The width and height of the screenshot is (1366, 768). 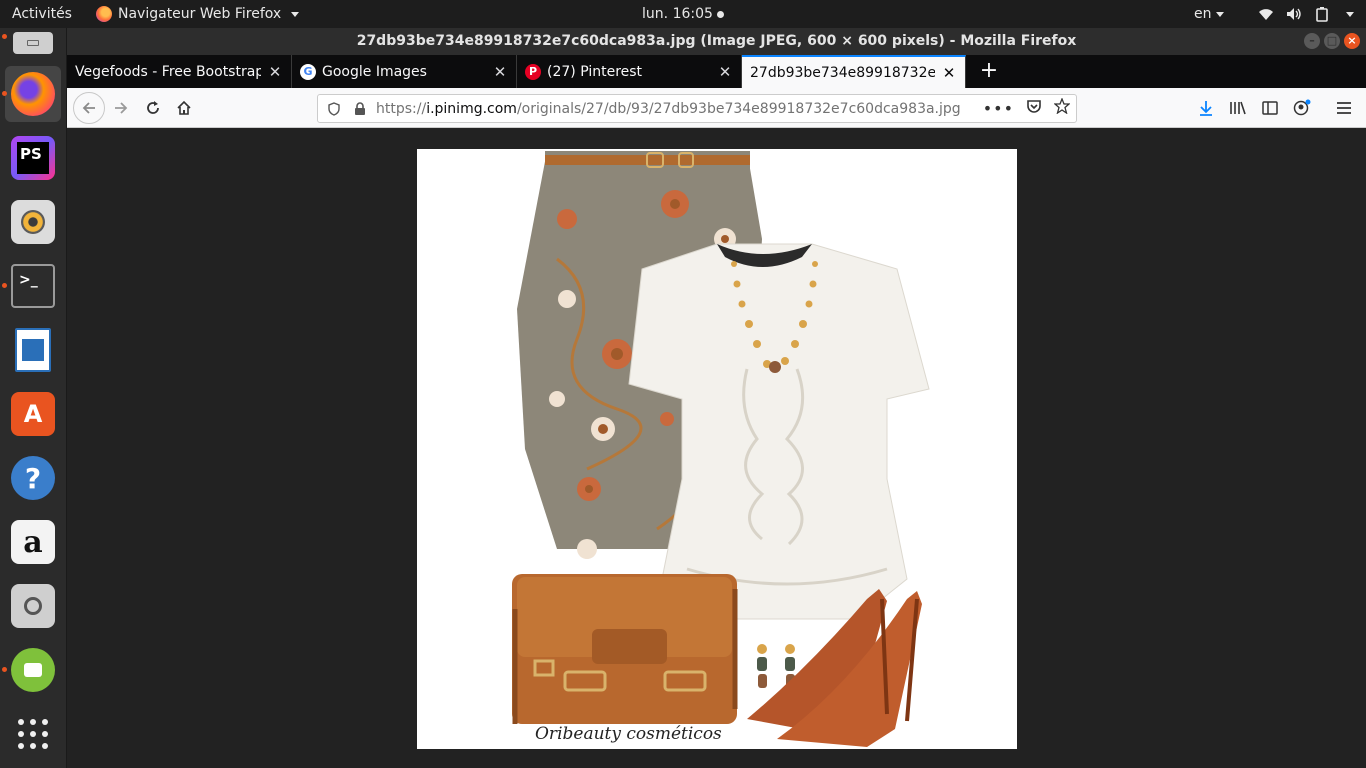 I want to click on system-menu, so click(x=1306, y=14).